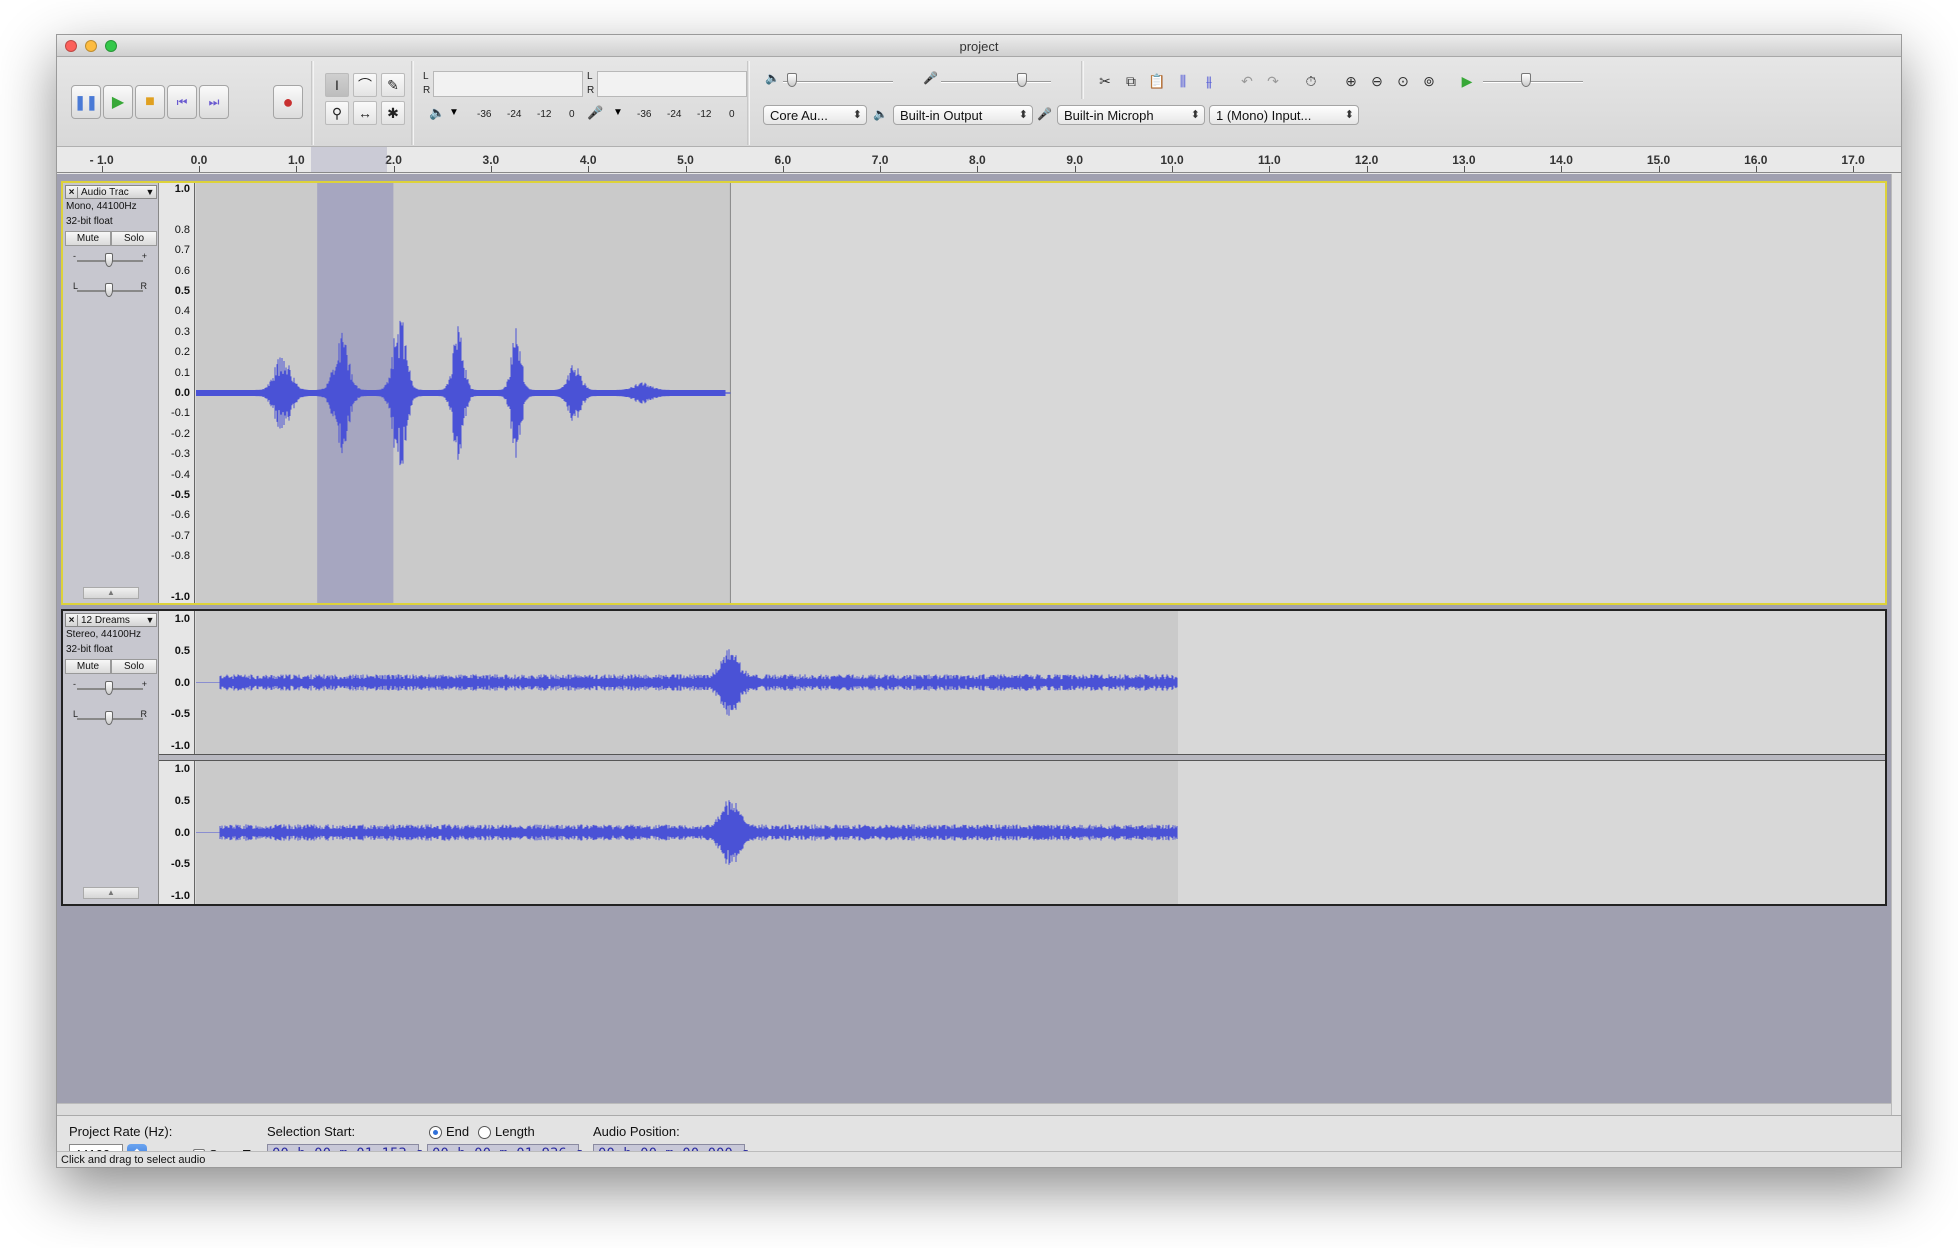 The image size is (1958, 1248). What do you see at coordinates (89, 649) in the screenshot?
I see `track-bitdepth: 32-bit float` at bounding box center [89, 649].